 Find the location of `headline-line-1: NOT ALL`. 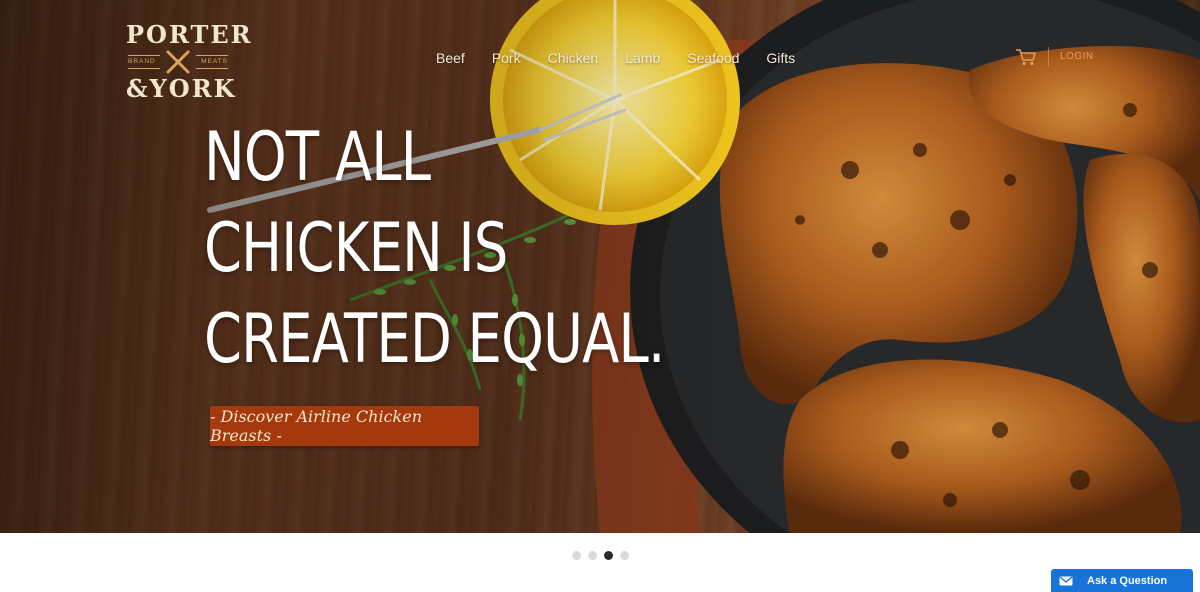

headline-line-1: NOT ALL is located at coordinates (317, 157).